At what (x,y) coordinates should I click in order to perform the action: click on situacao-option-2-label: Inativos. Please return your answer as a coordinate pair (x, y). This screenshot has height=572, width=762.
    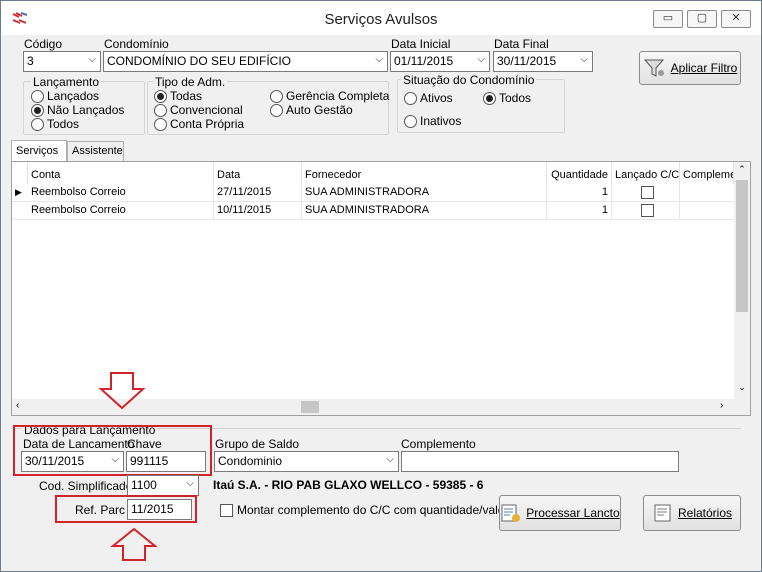
    Looking at the image, I should click on (441, 121).